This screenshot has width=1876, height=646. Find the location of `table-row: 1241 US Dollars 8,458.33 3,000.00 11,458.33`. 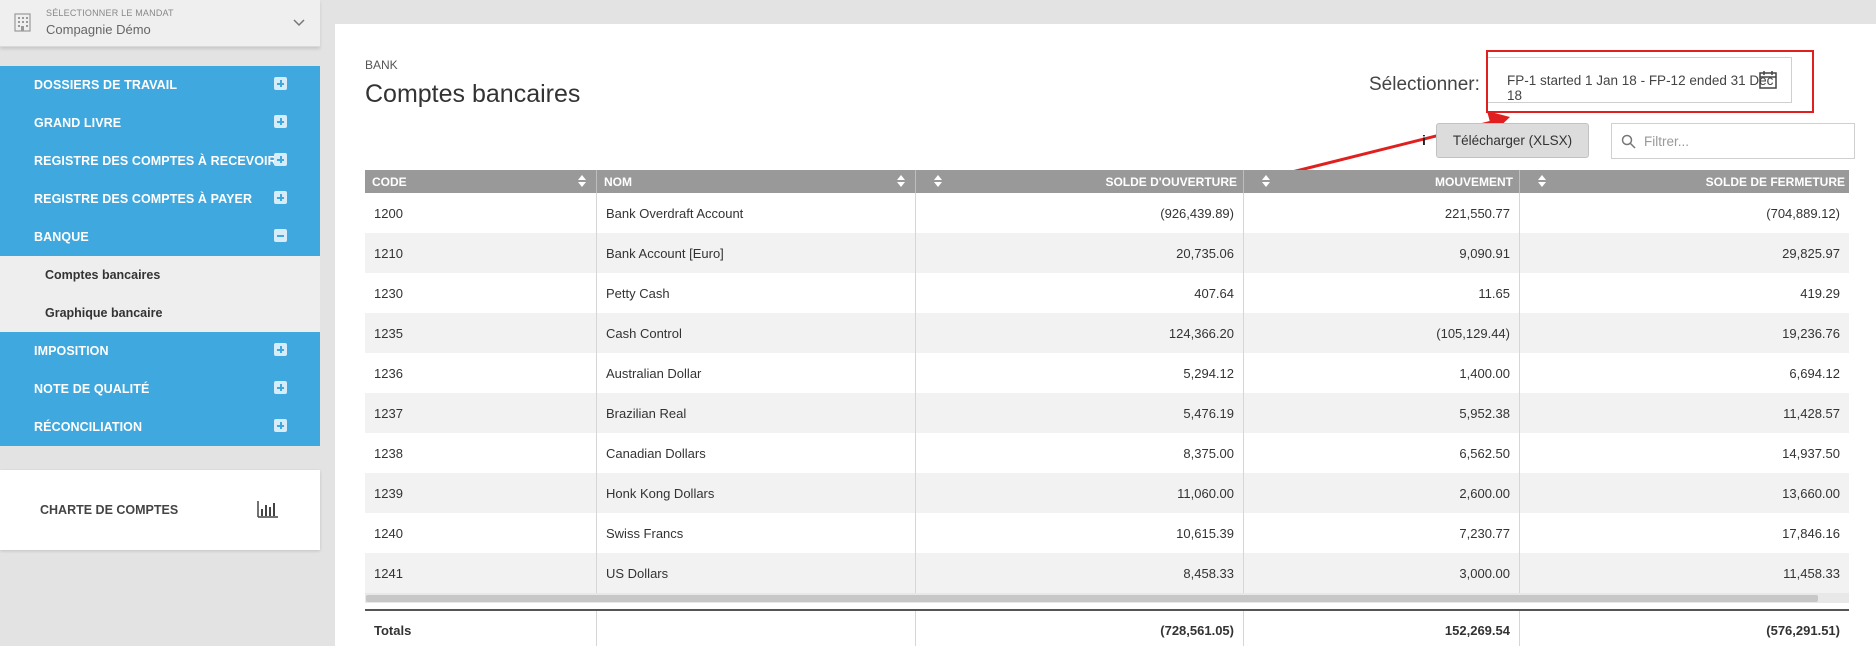

table-row: 1241 US Dollars 8,458.33 3,000.00 11,458.33 is located at coordinates (1107, 573).